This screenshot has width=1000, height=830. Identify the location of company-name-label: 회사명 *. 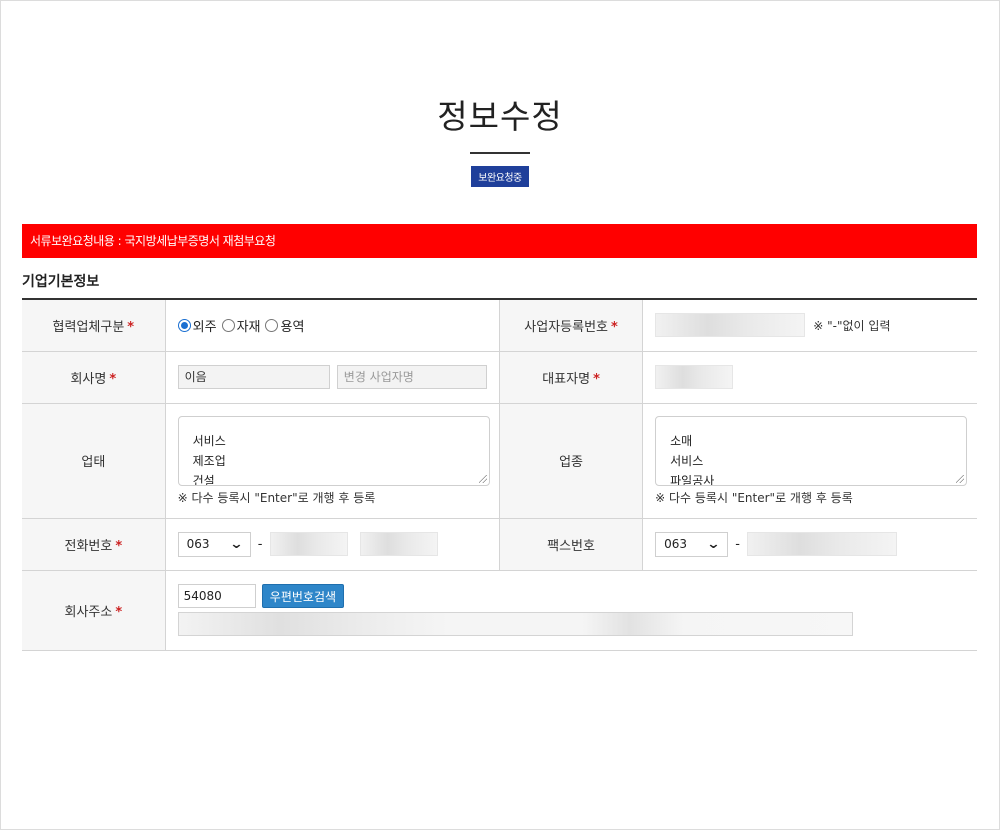
(94, 377).